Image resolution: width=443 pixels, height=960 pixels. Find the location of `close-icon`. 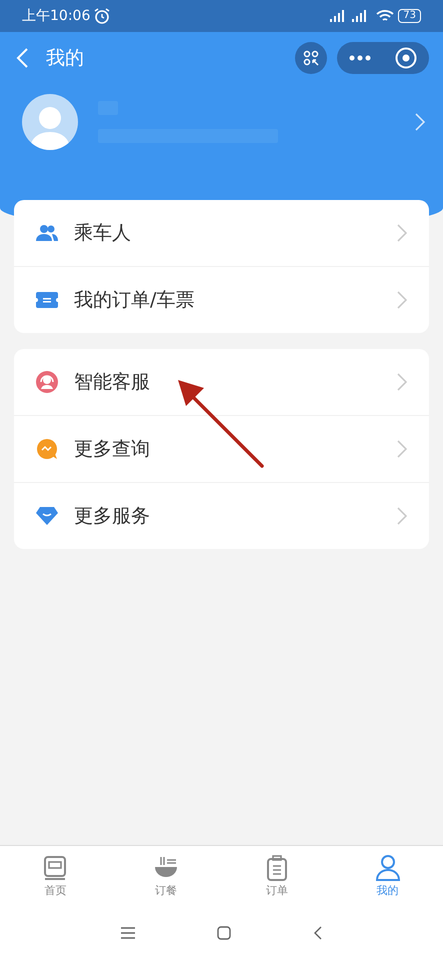

close-icon is located at coordinates (406, 58).